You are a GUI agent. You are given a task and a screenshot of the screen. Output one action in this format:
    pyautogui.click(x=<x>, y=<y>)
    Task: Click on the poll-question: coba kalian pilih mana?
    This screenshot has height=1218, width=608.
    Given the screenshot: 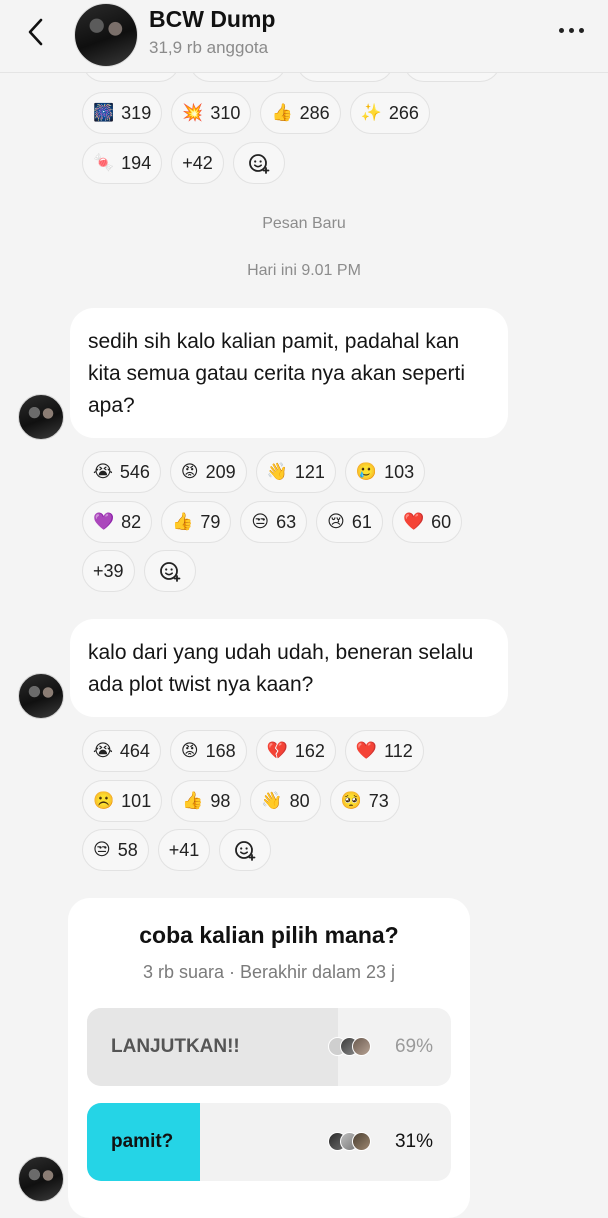 What is the action you would take?
    pyautogui.click(x=269, y=935)
    